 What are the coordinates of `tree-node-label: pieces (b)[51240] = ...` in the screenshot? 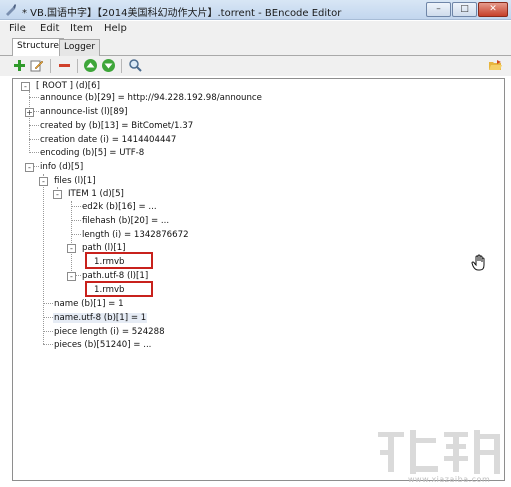 It's located at (103, 345).